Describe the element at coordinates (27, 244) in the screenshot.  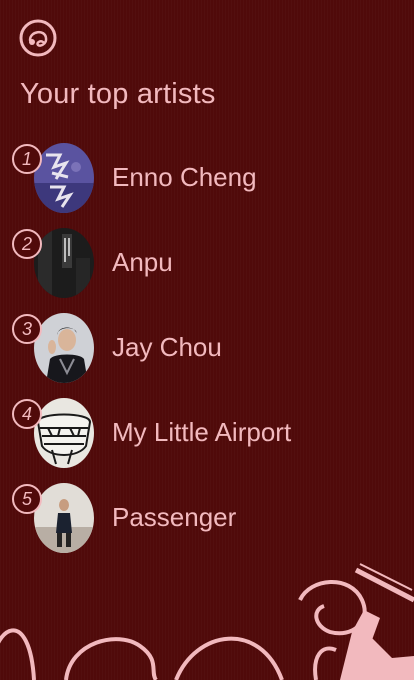
I see `rank-badge: 2` at that location.